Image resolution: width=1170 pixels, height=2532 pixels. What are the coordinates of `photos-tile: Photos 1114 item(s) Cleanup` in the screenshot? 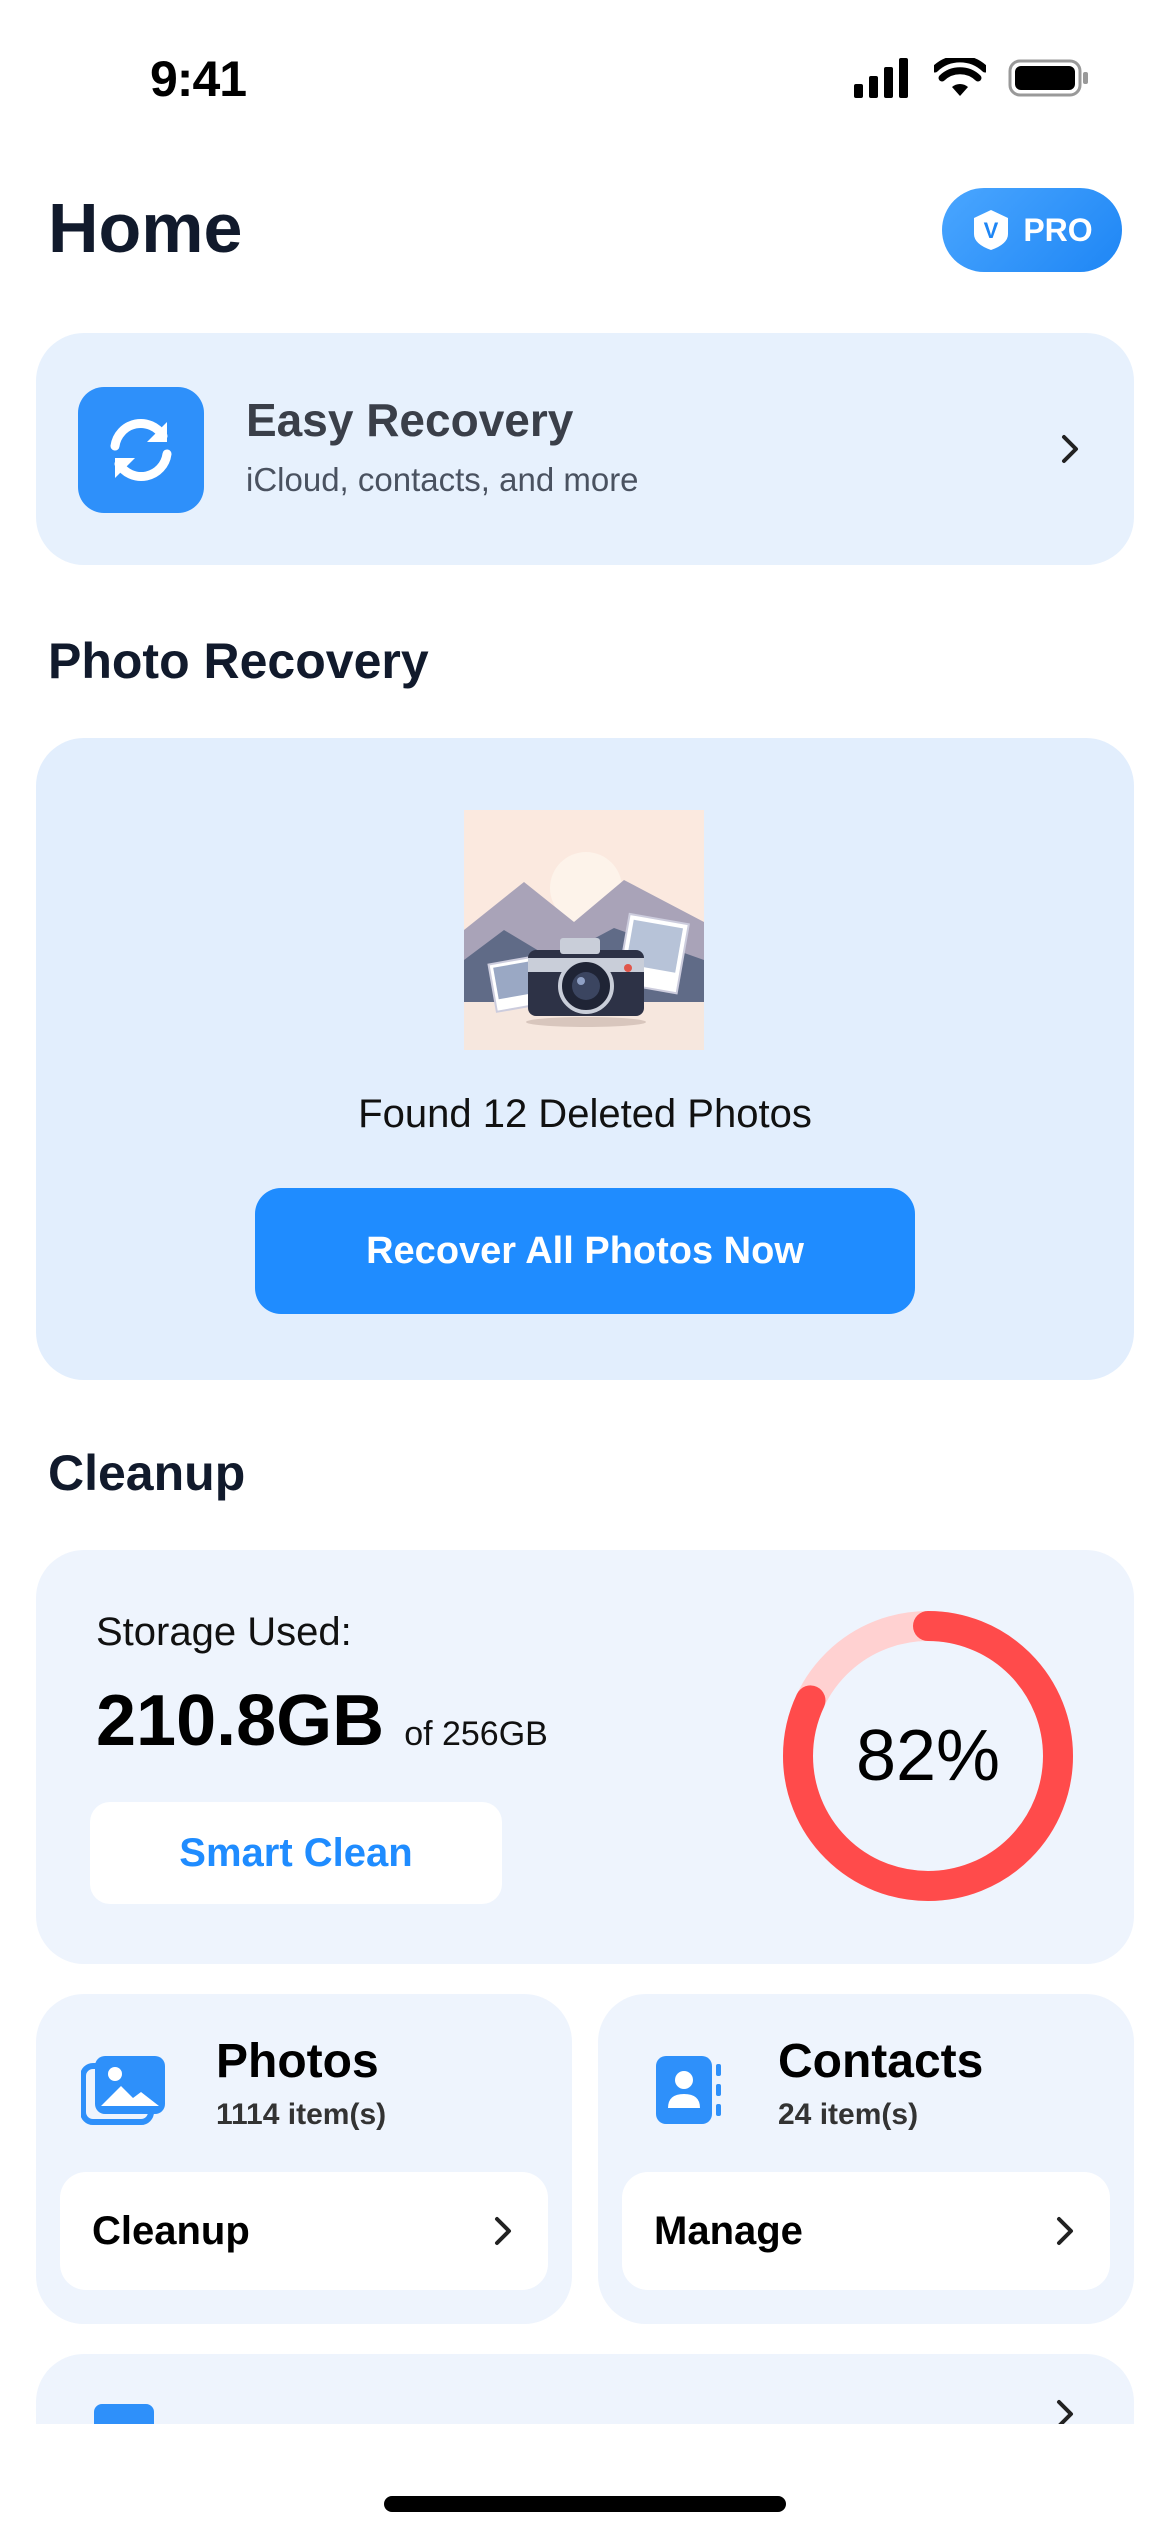 It's located at (304, 2159).